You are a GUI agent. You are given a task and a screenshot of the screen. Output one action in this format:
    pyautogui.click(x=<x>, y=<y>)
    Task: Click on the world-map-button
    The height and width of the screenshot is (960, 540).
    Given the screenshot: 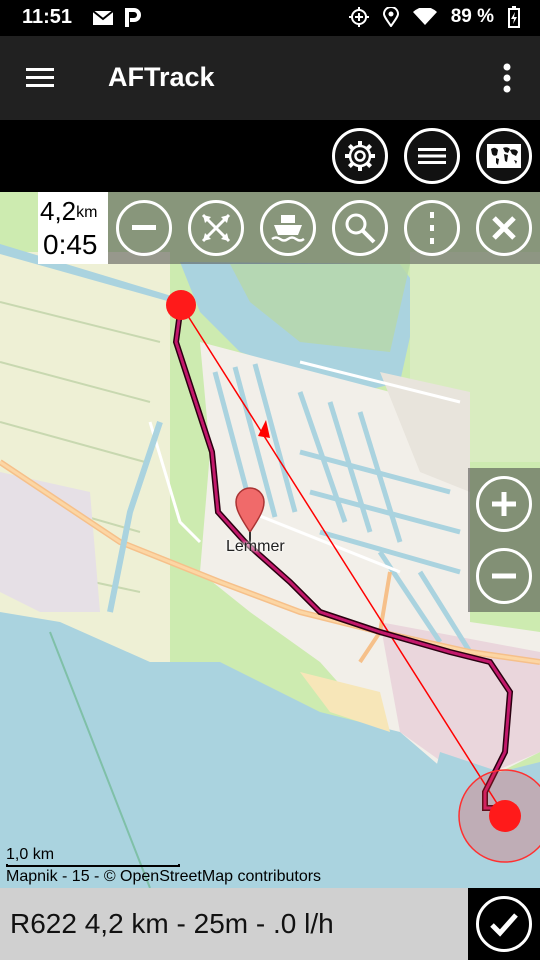 What is the action you would take?
    pyautogui.click(x=504, y=156)
    